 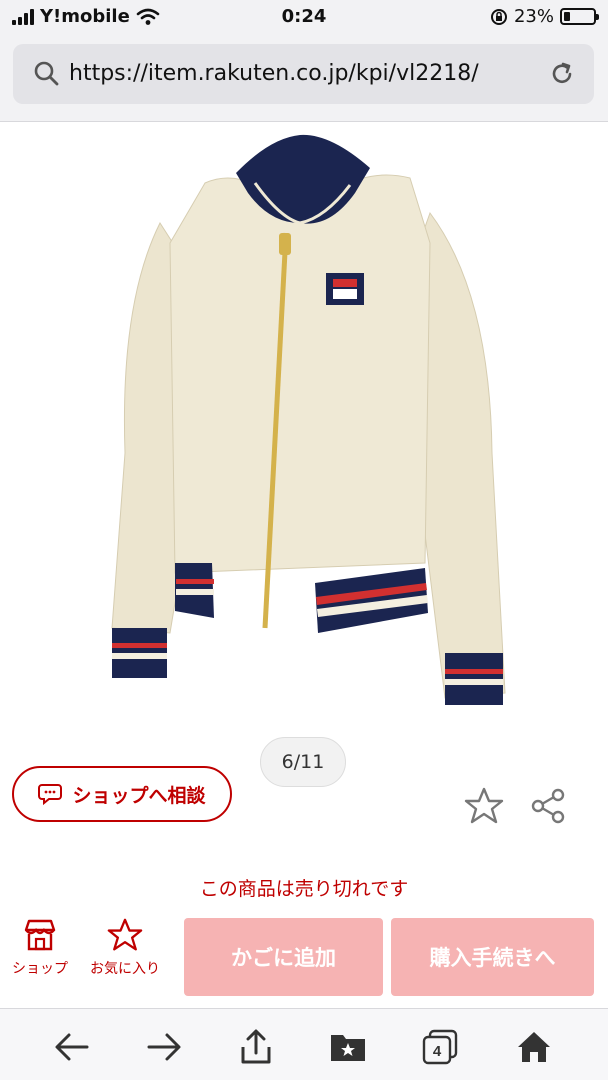 What do you see at coordinates (533, 16) in the screenshot?
I see `battery-percent: 23%` at bounding box center [533, 16].